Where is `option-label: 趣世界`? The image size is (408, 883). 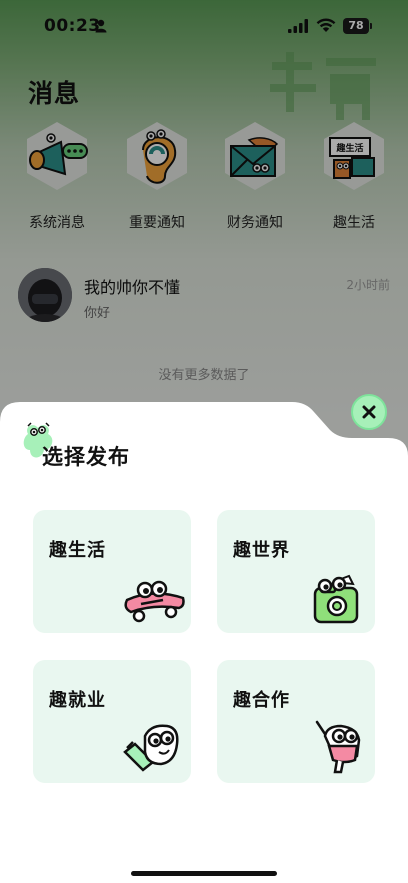
option-label: 趣世界 is located at coordinates (261, 550).